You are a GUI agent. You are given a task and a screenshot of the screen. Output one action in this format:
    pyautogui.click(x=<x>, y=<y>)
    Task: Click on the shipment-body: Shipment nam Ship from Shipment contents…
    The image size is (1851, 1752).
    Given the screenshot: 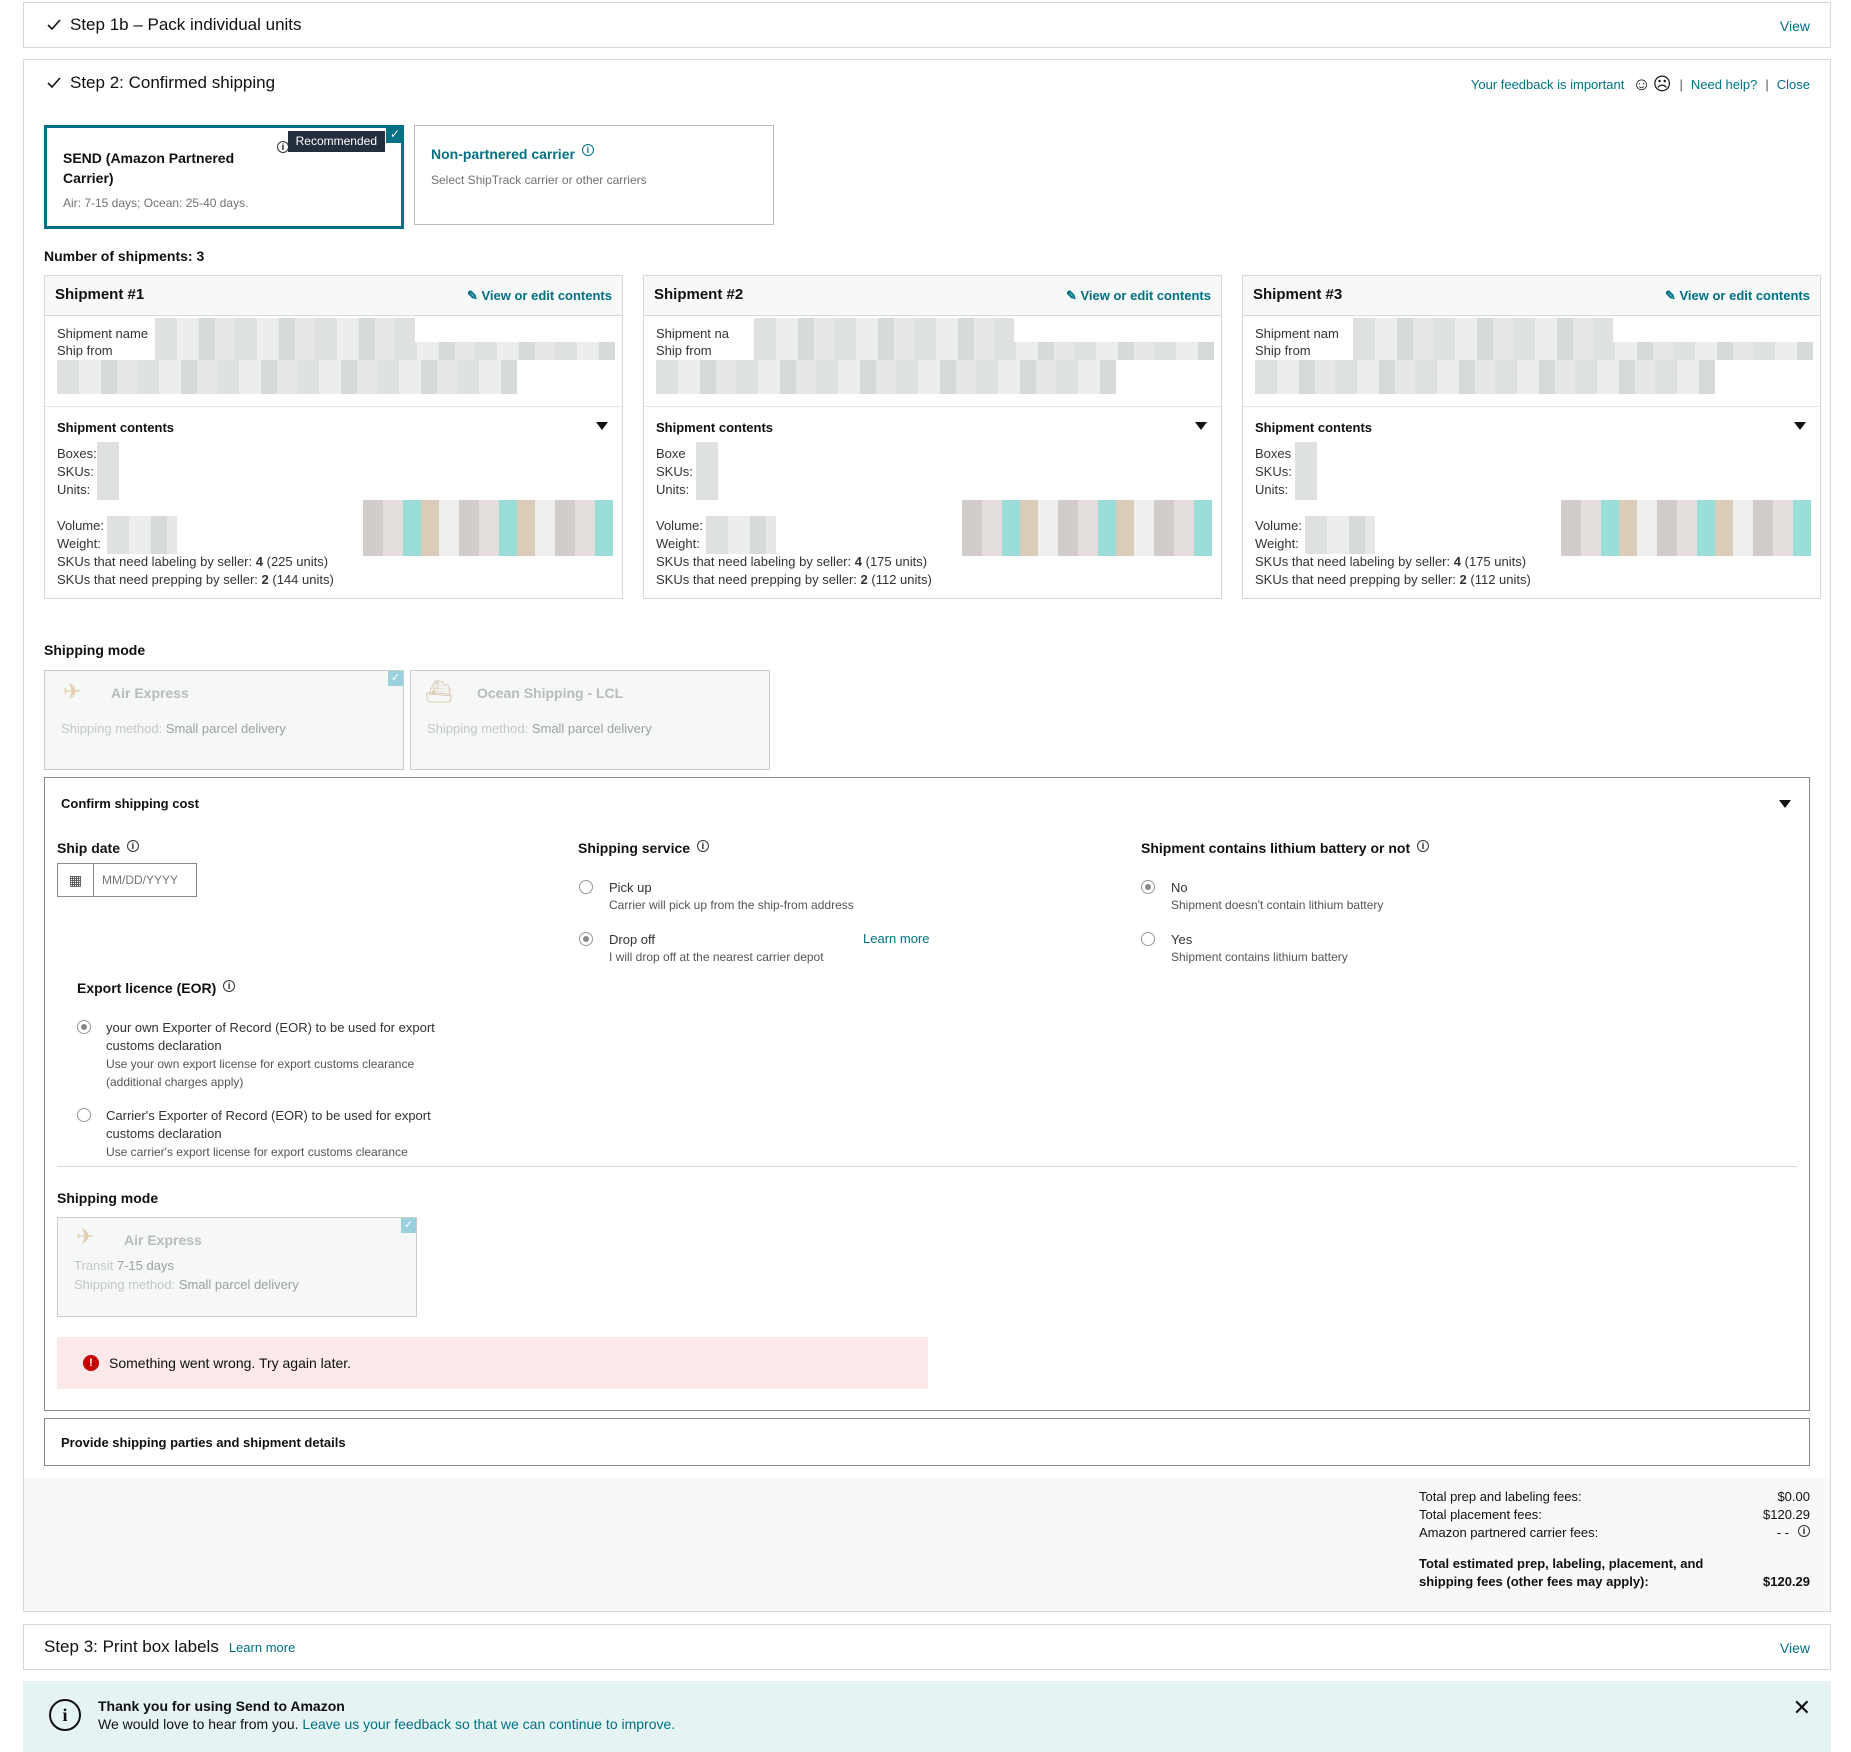 What is the action you would take?
    pyautogui.click(x=1531, y=457)
    